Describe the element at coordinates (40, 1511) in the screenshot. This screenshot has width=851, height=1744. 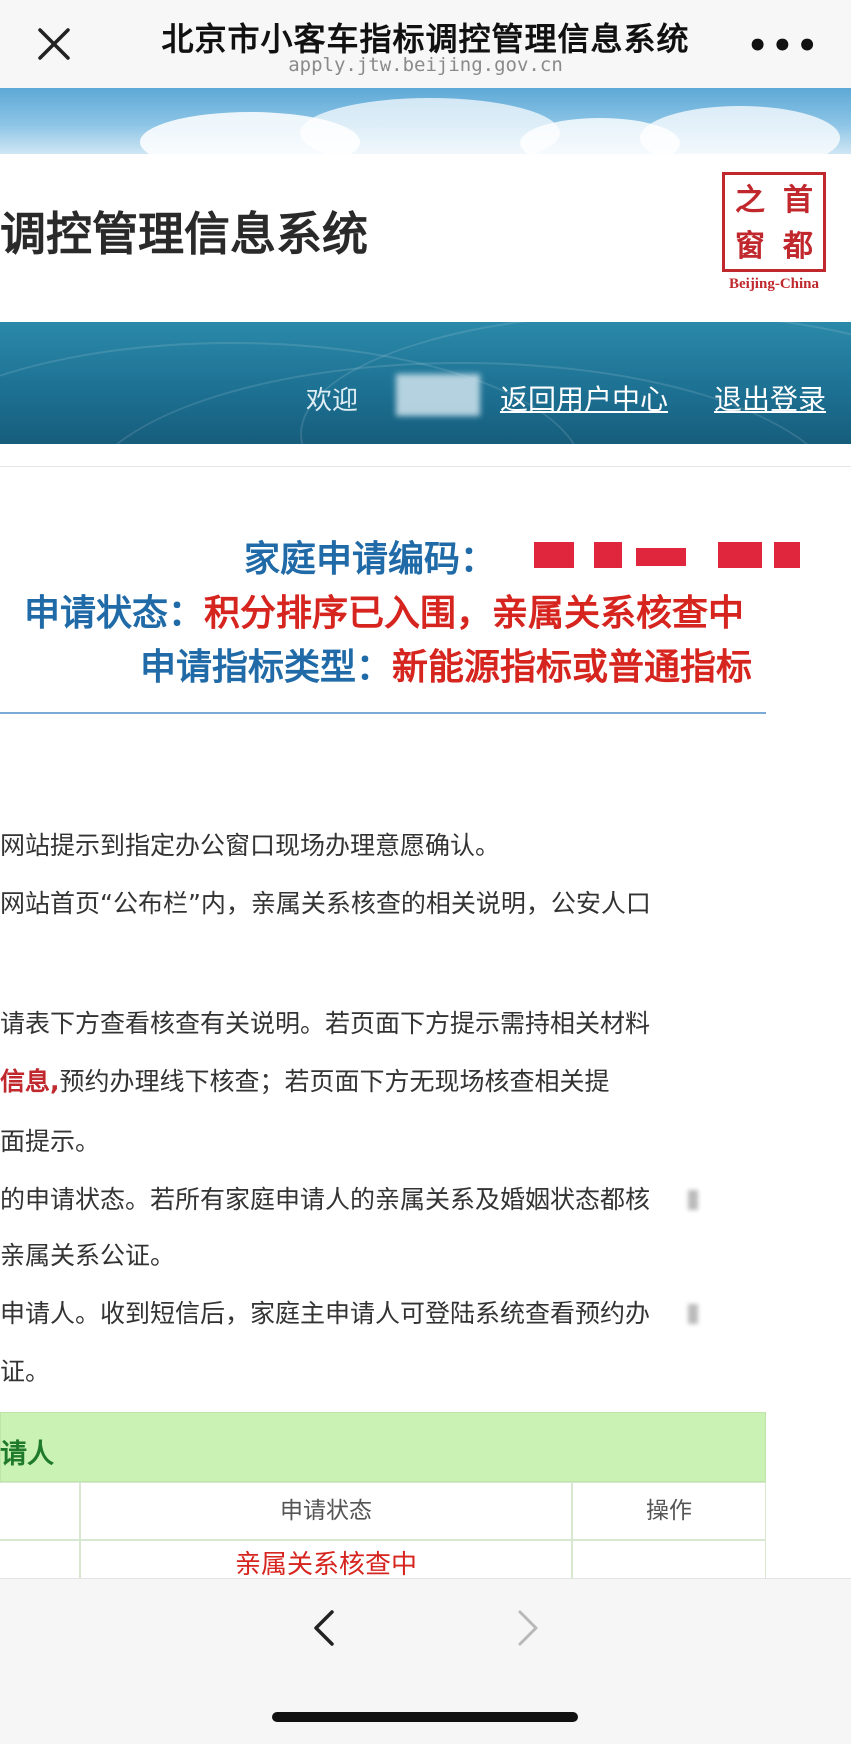
I see `table-header-cell` at that location.